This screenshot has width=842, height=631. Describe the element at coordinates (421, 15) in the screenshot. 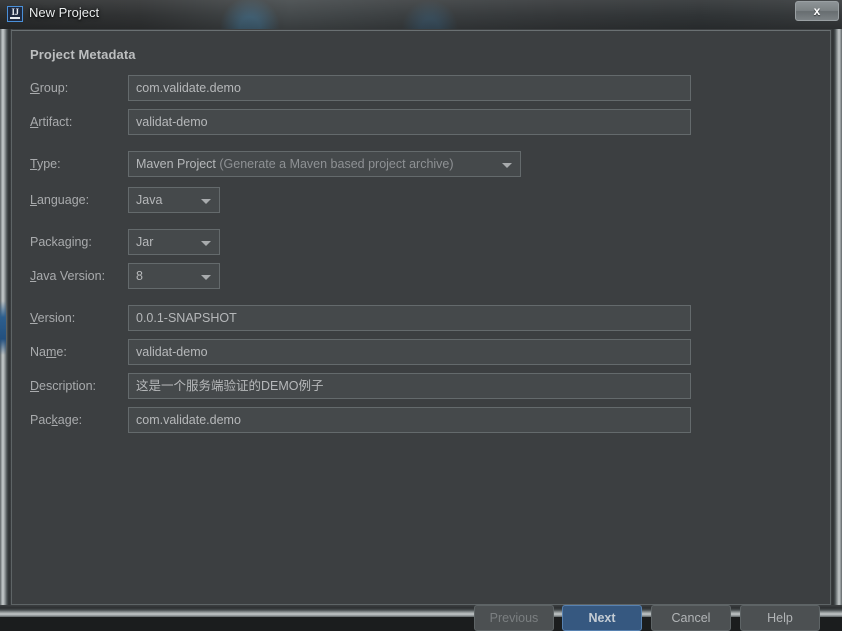

I see `window-titlebar: IJ New Project x` at that location.